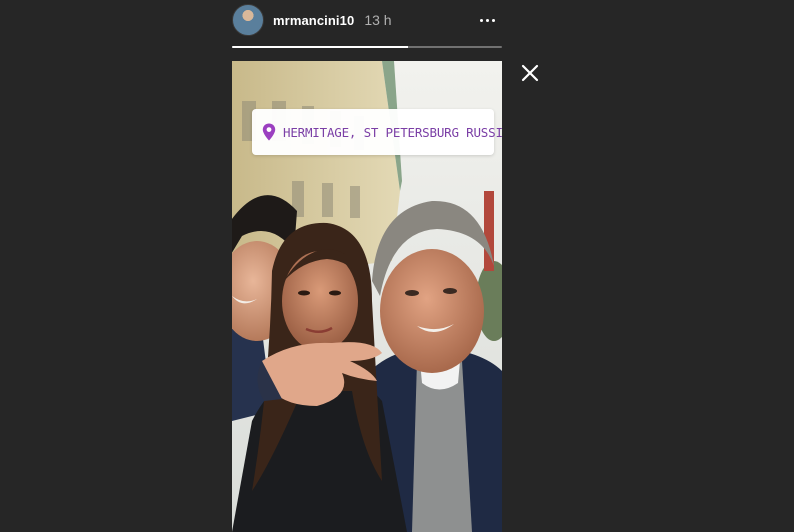  Describe the element at coordinates (530, 73) in the screenshot. I see `close-icon` at that location.